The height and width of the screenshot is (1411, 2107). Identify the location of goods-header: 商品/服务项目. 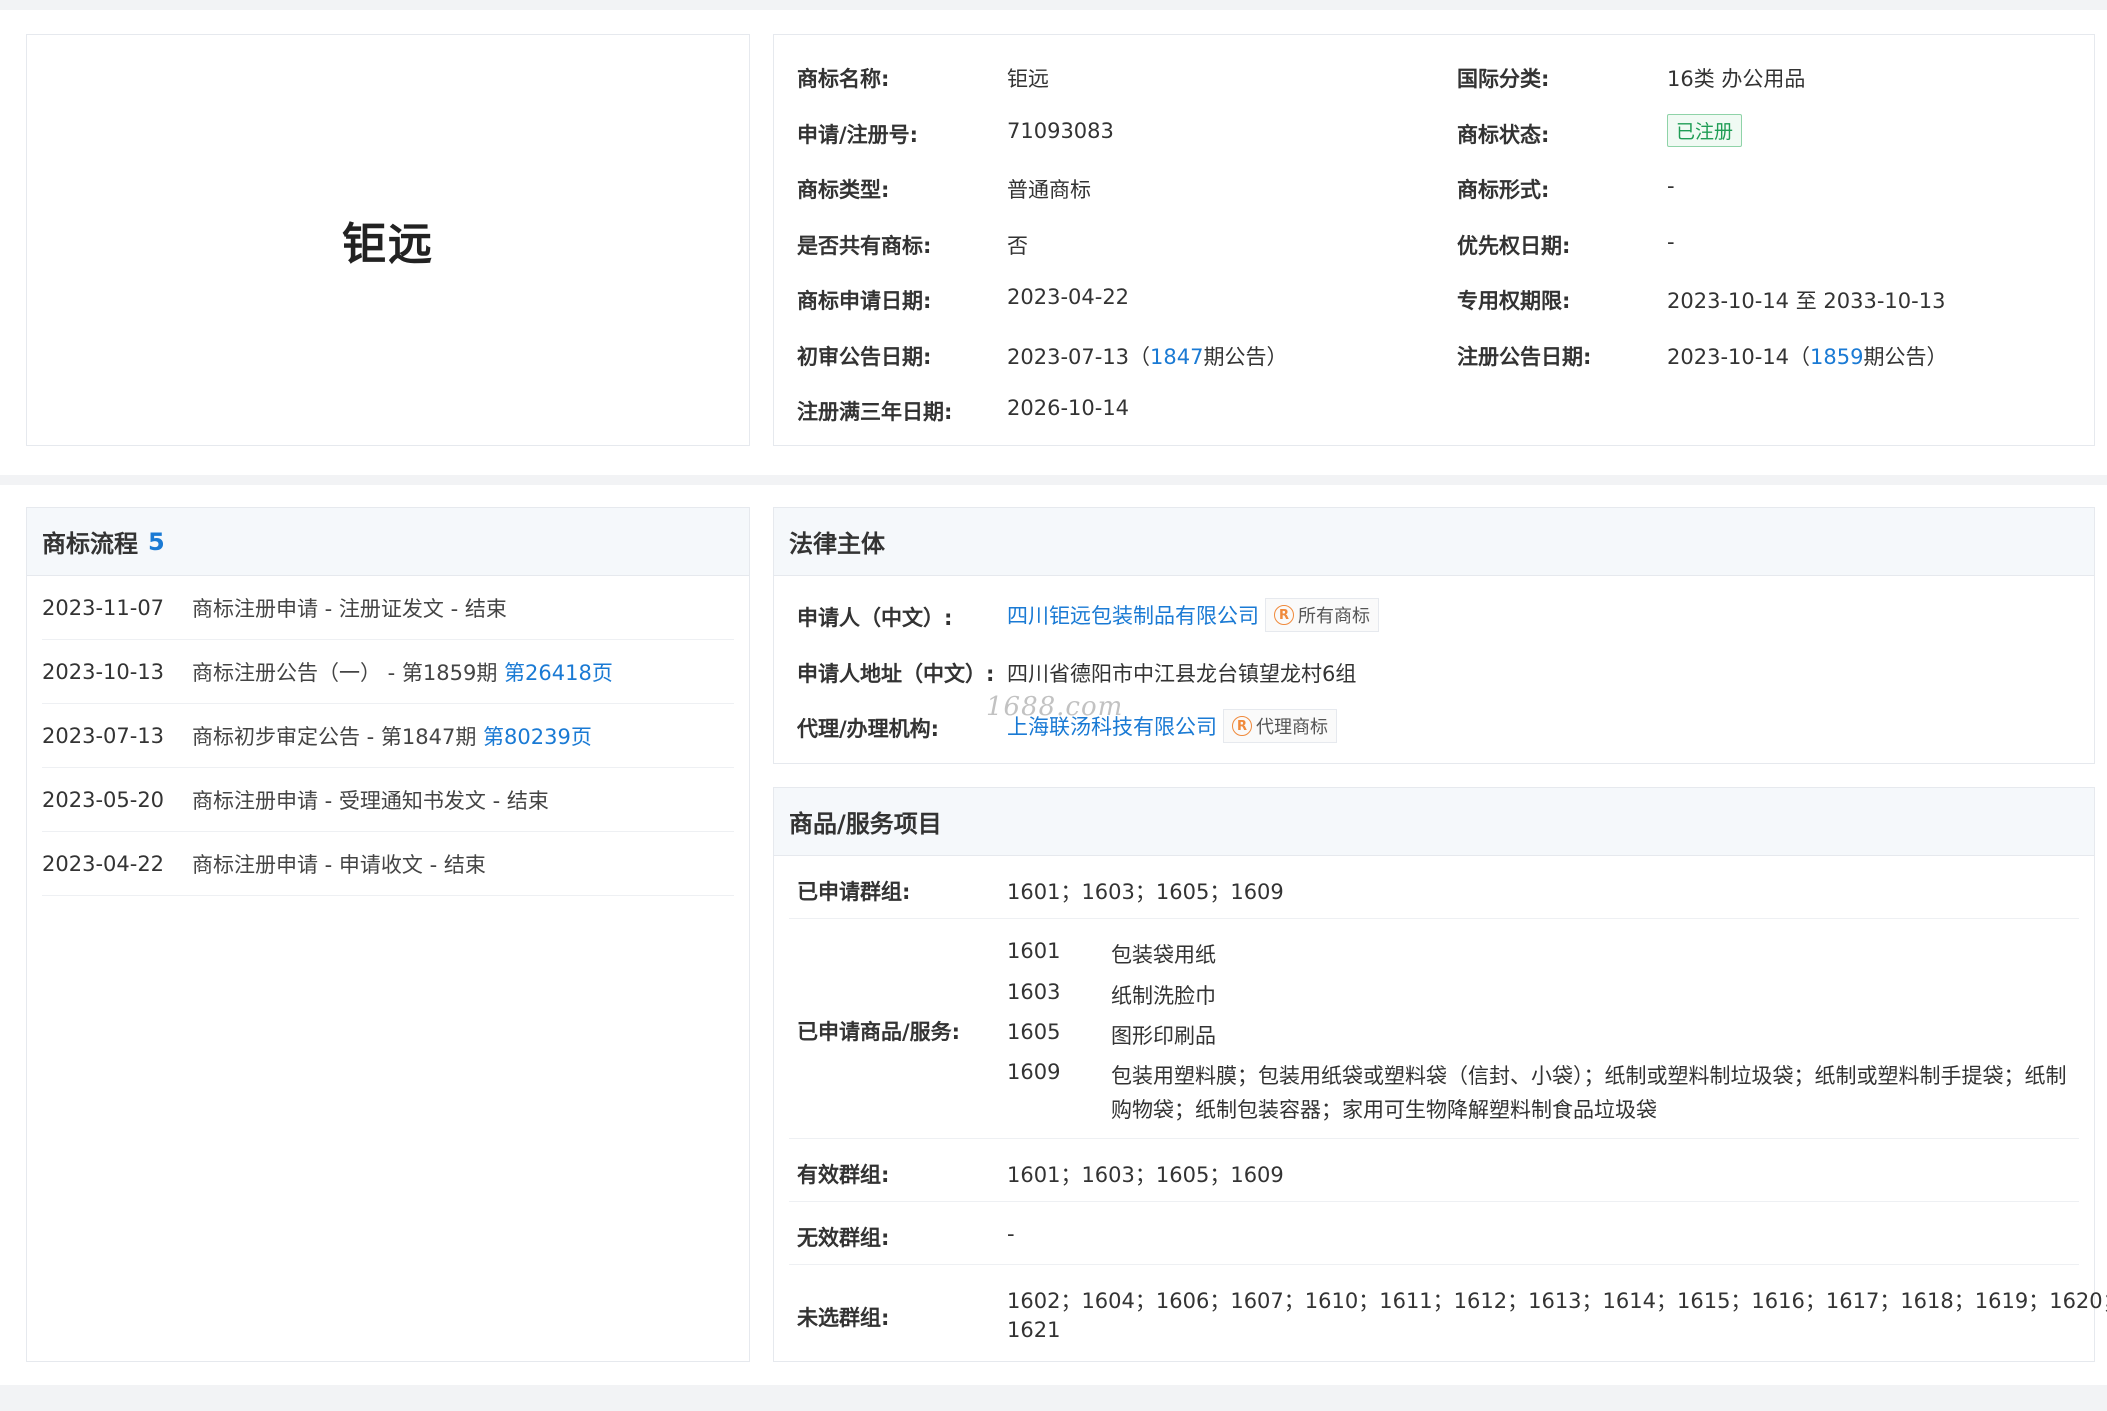
(1434, 822).